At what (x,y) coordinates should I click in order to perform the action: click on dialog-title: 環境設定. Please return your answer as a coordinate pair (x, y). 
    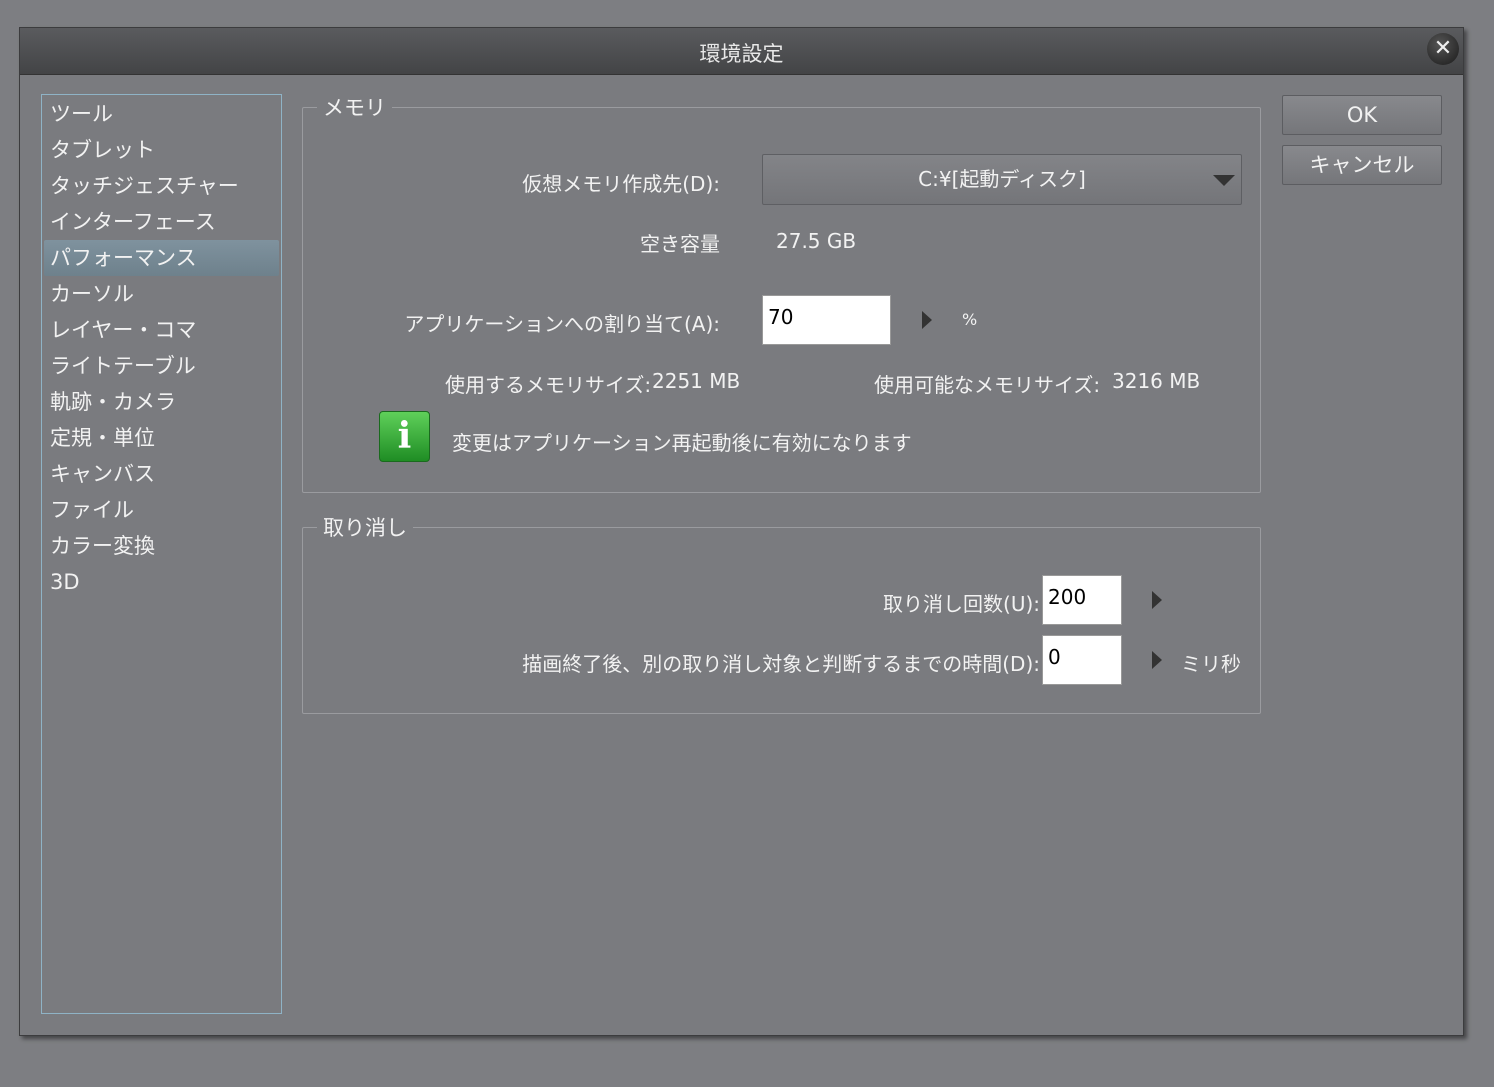
    Looking at the image, I should click on (741, 54).